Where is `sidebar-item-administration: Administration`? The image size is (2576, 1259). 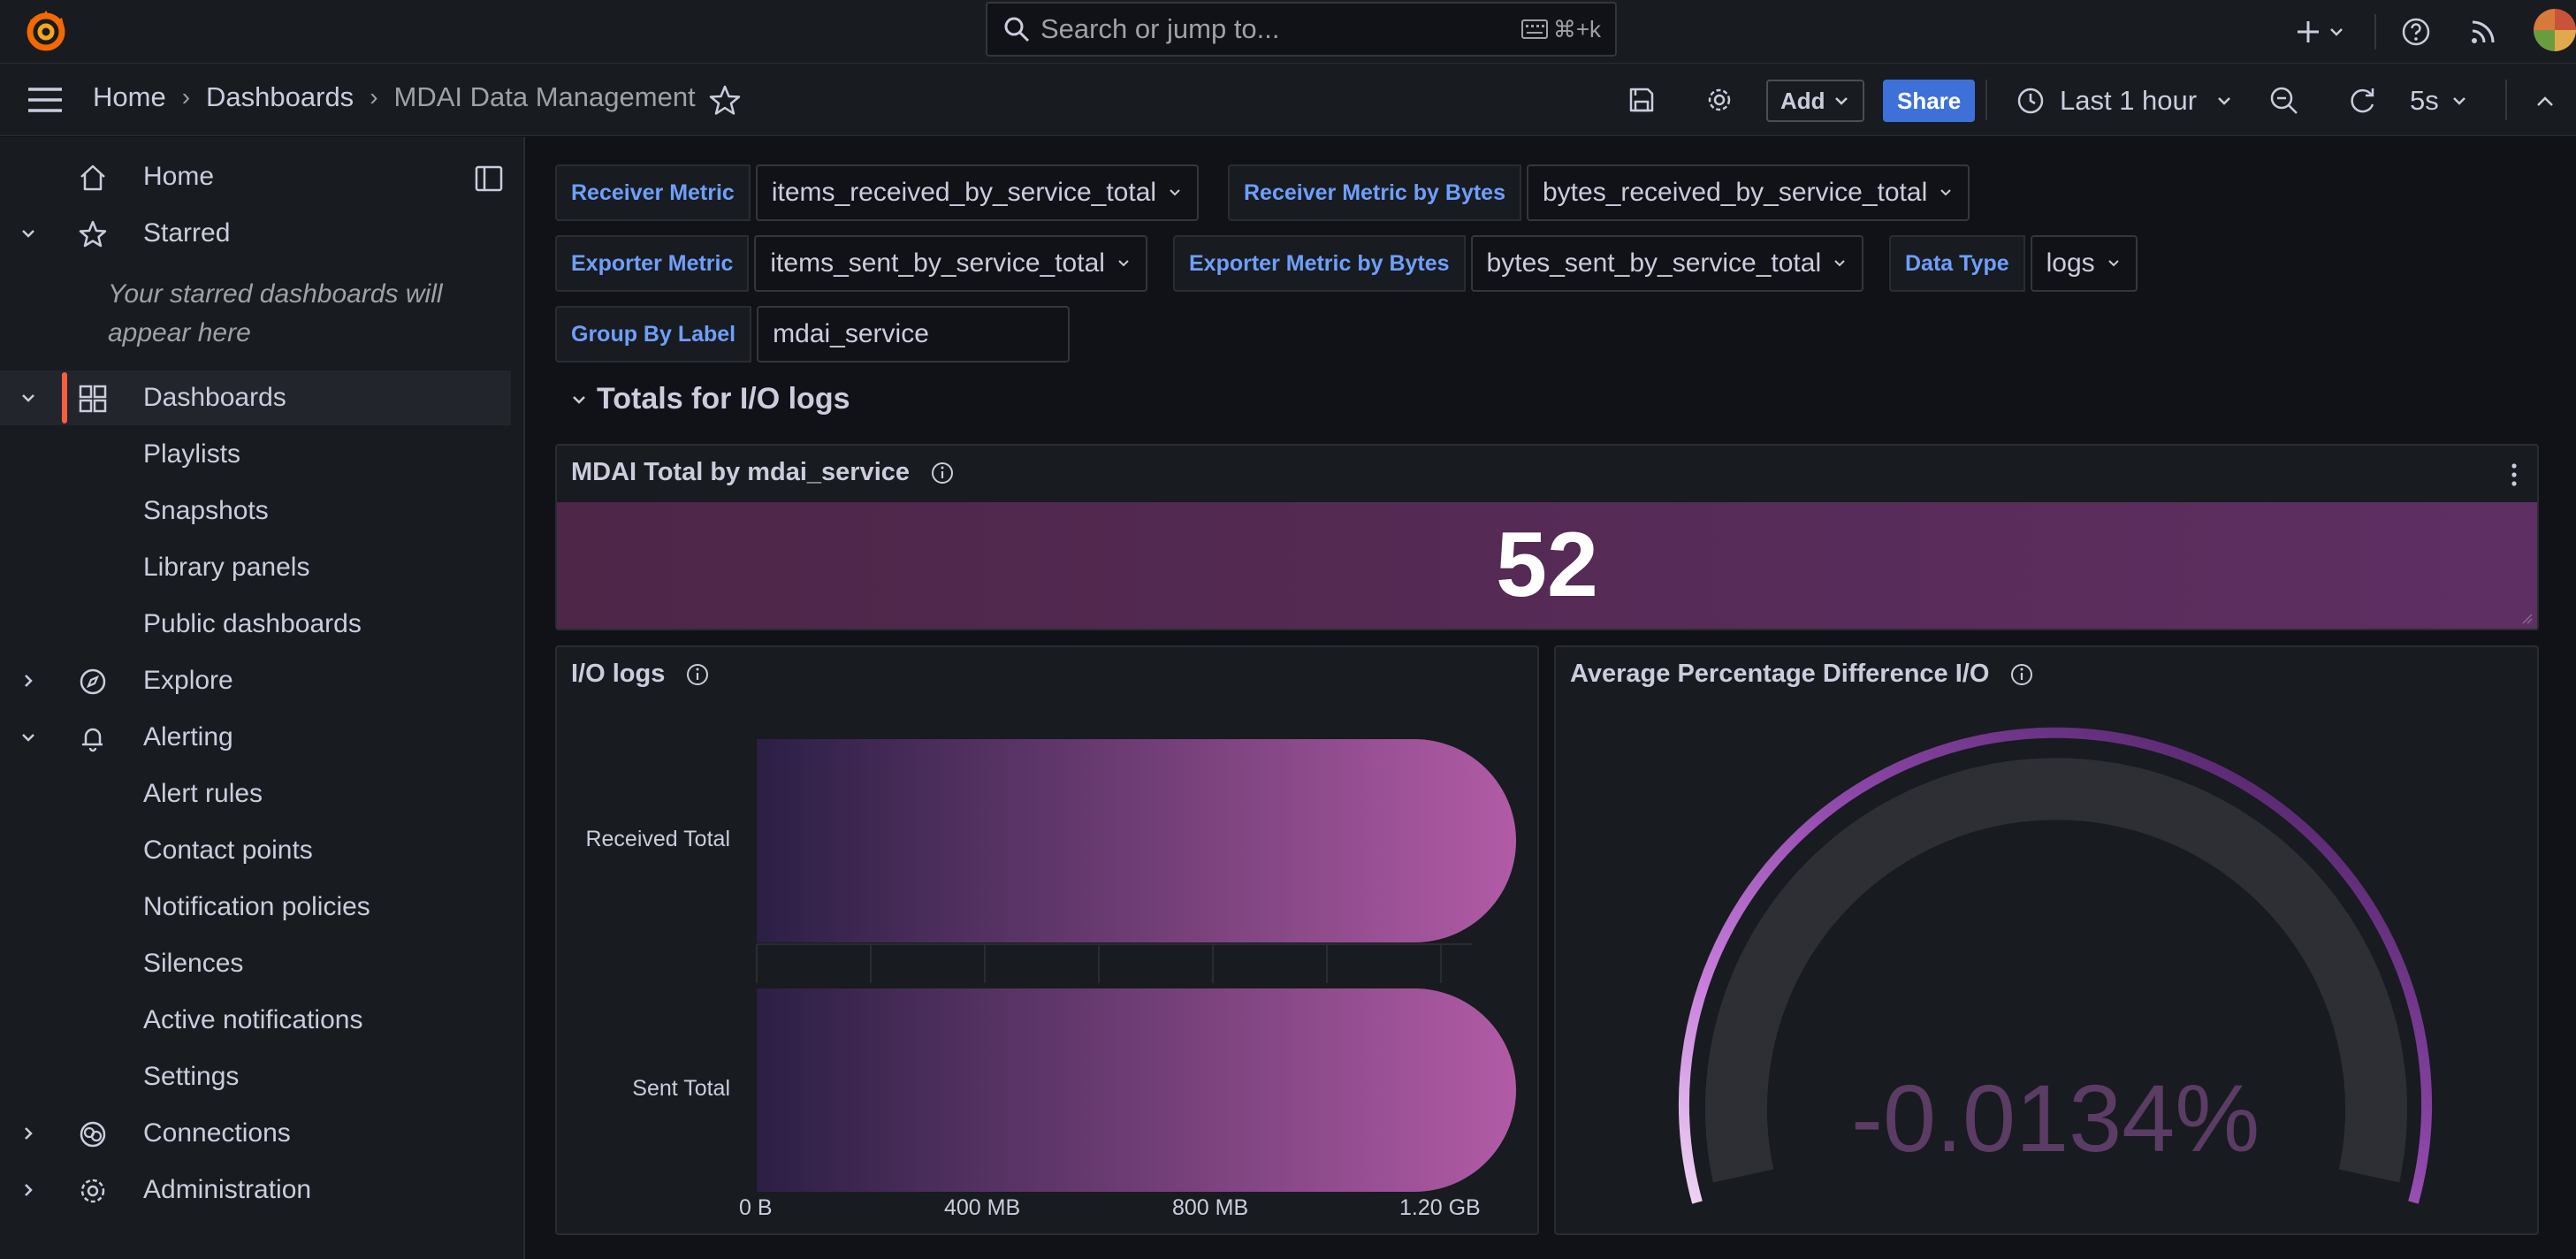
sidebar-item-administration: Administration is located at coordinates (255, 1190).